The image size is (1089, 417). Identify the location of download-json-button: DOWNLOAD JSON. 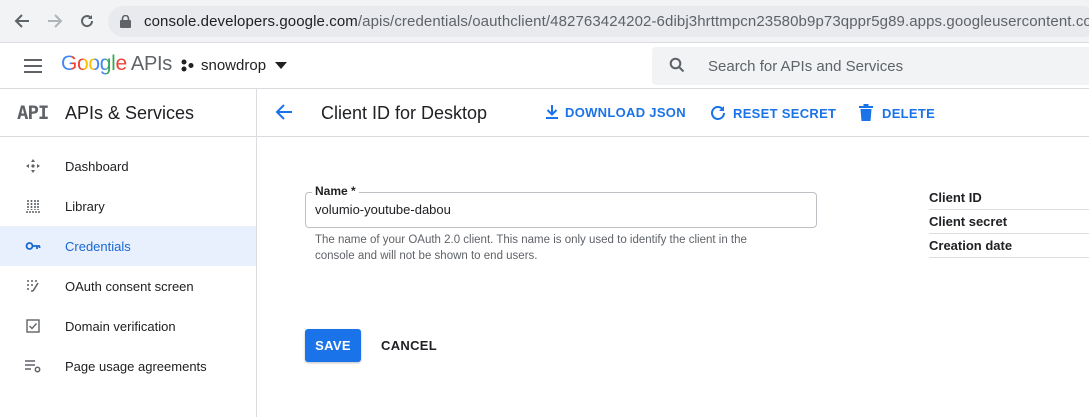
(615, 112).